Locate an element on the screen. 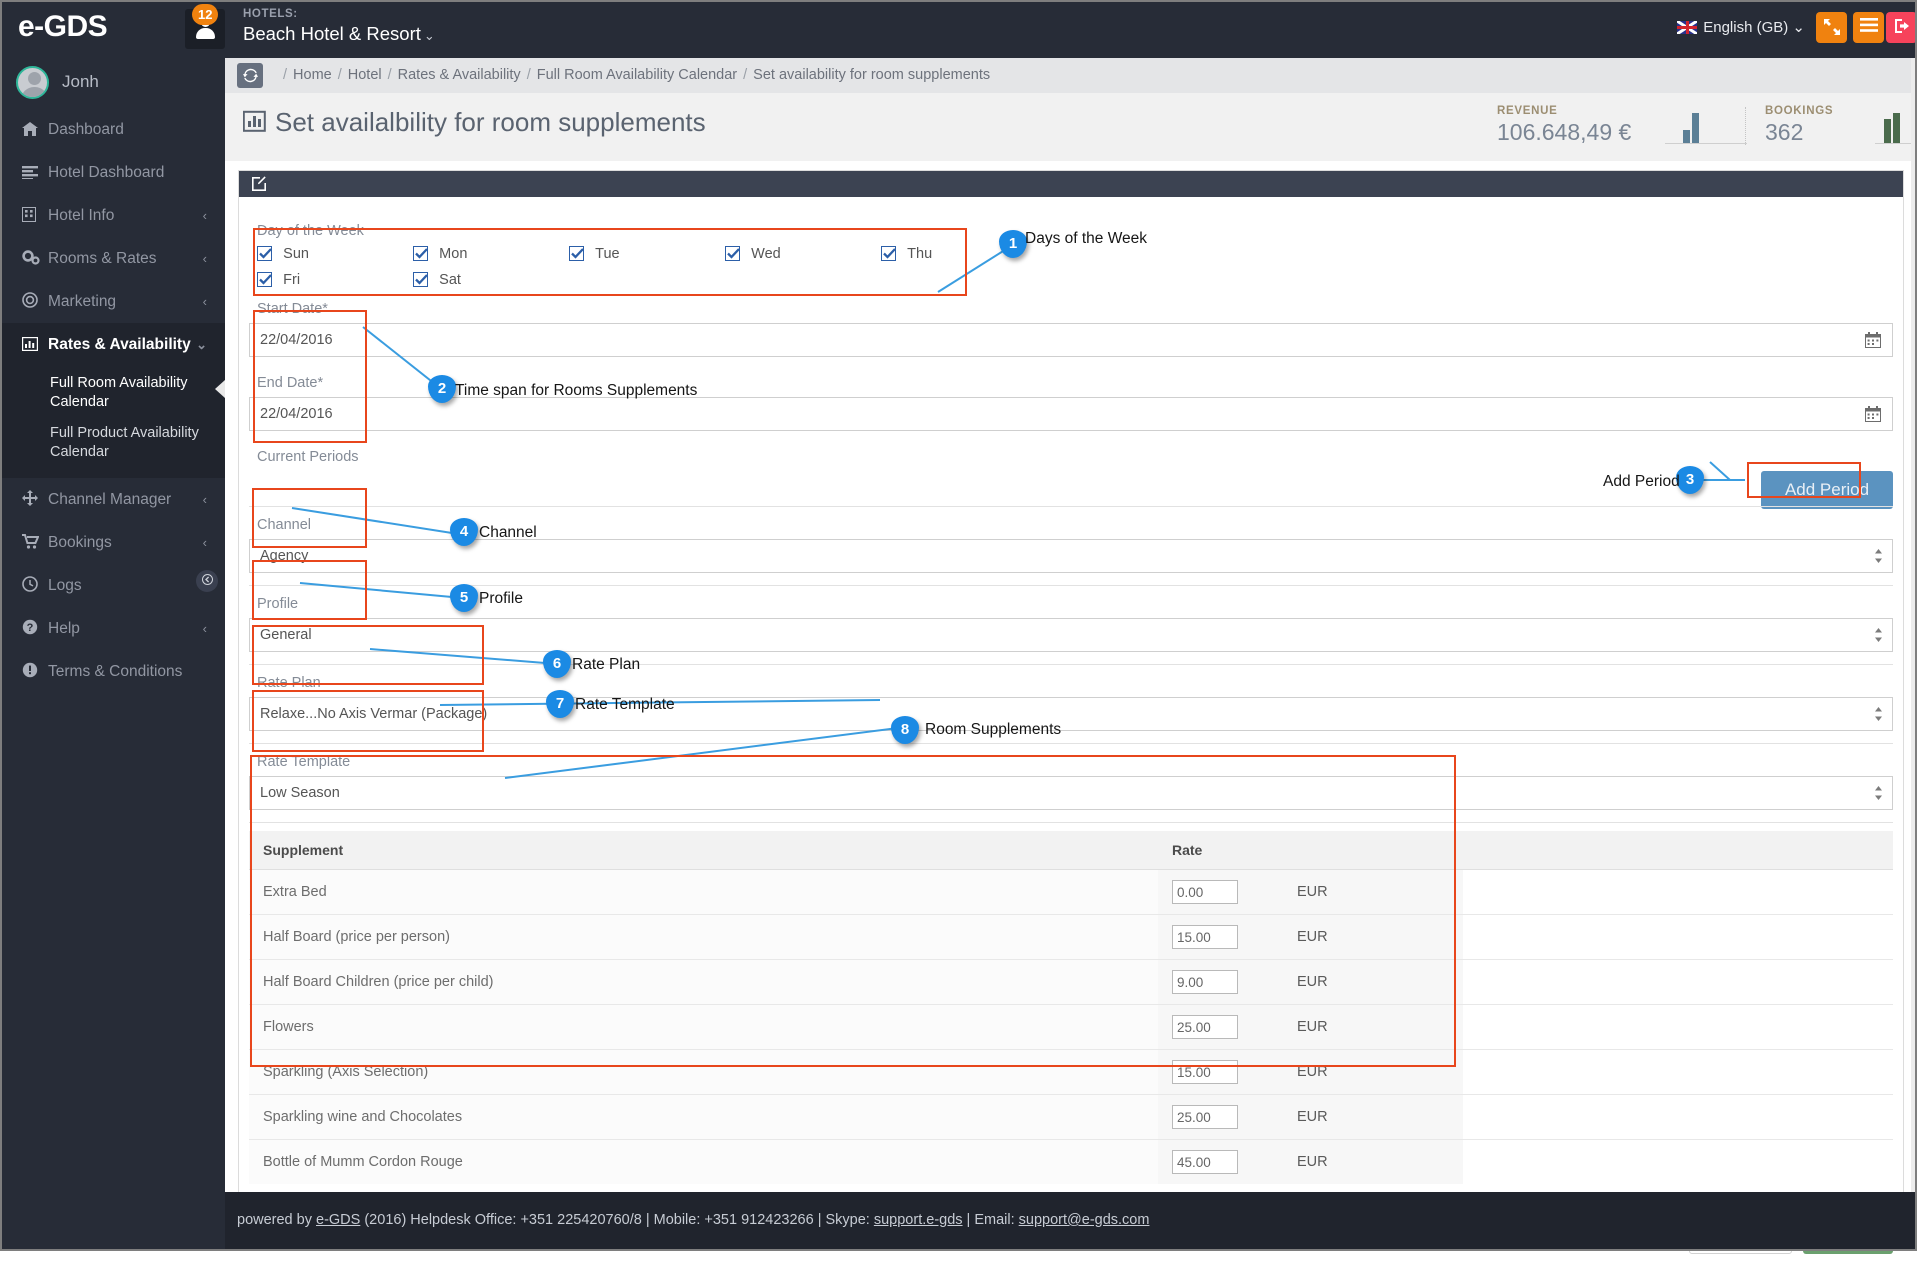 This screenshot has height=1268, width=1917. supplement-name: Half Board Children (price per child) is located at coordinates (703, 982).